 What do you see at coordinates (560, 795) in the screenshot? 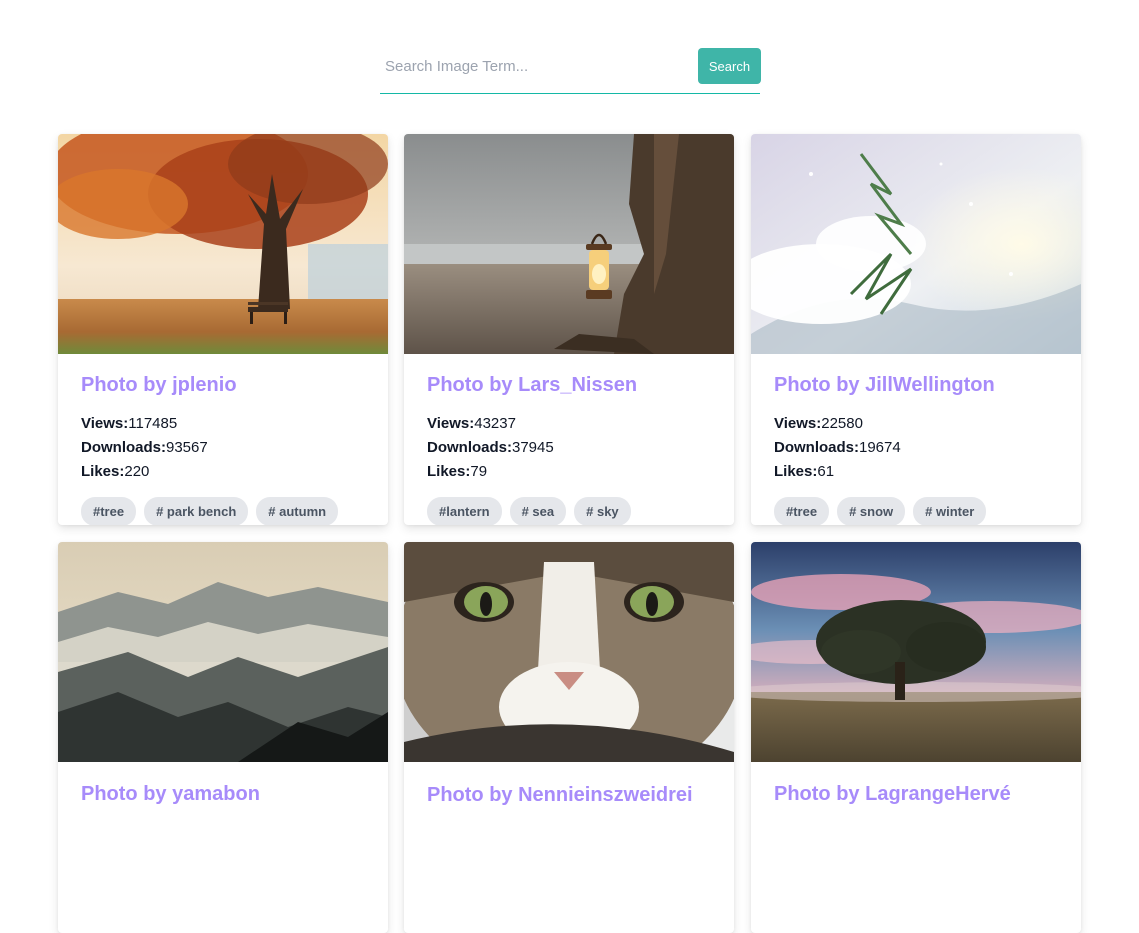
I see `card-title: Photo by Nennieinszweidrei` at bounding box center [560, 795].